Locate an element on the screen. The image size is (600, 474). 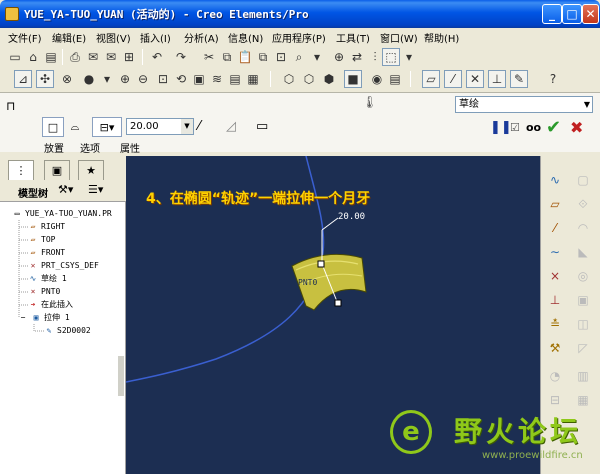
cut-icon: ✂ is located at coordinates (209, 57).